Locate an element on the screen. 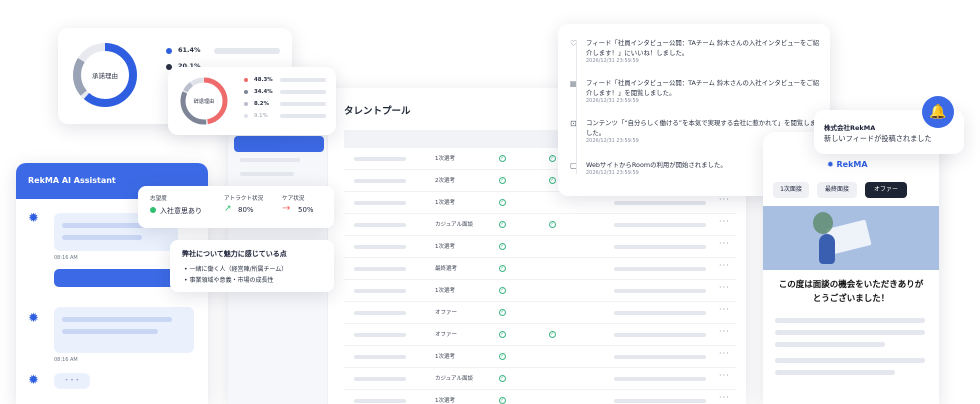  legend-value: 34.4% is located at coordinates (263, 92).